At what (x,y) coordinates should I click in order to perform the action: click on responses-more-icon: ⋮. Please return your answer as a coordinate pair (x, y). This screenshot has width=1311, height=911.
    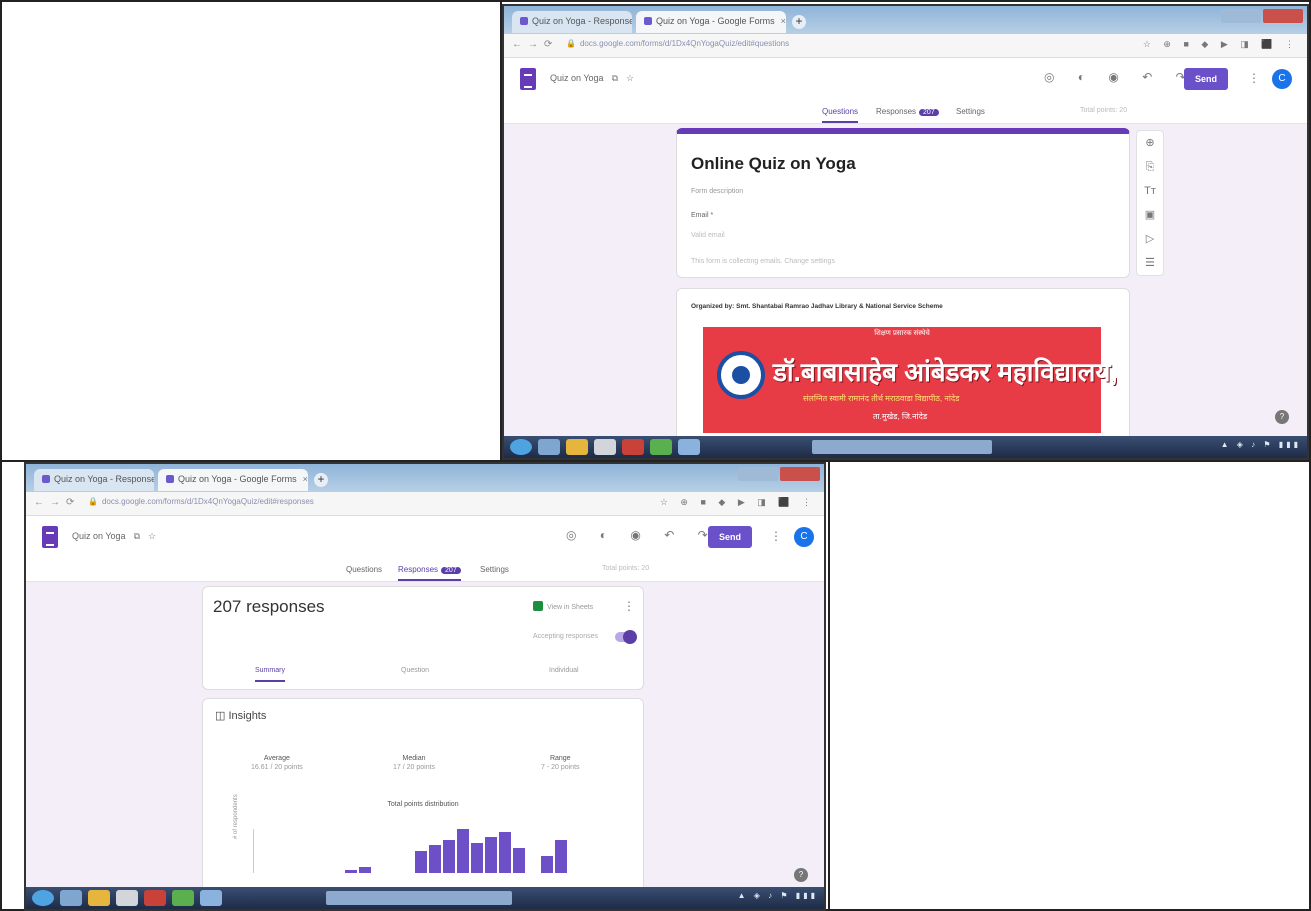
    Looking at the image, I should click on (629, 606).